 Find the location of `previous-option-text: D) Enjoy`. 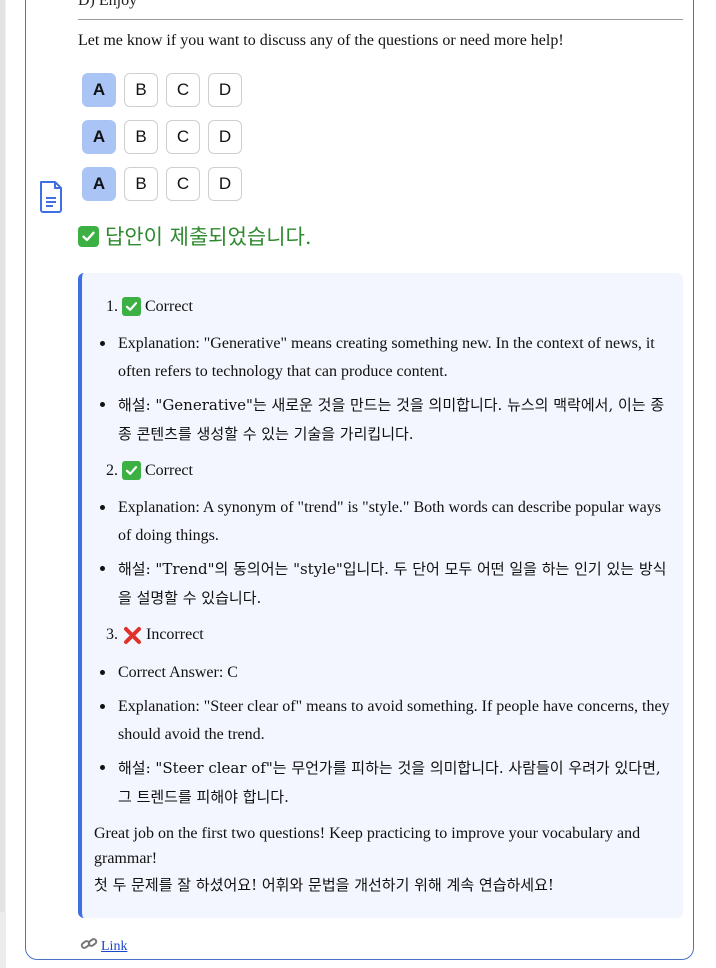

previous-option-text: D) Enjoy is located at coordinates (108, 4).